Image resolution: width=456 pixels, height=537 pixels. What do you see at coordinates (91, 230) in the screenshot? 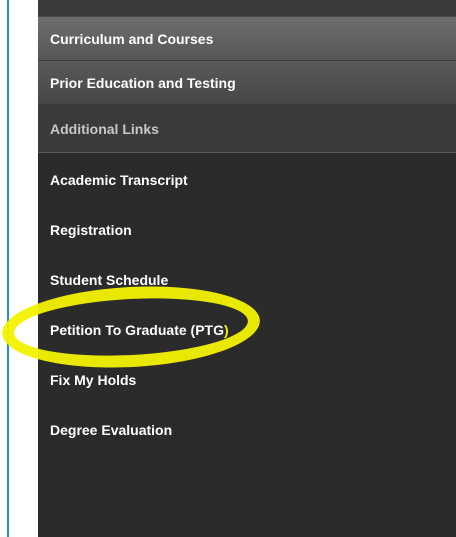
I see `link-label: Registration` at bounding box center [91, 230].